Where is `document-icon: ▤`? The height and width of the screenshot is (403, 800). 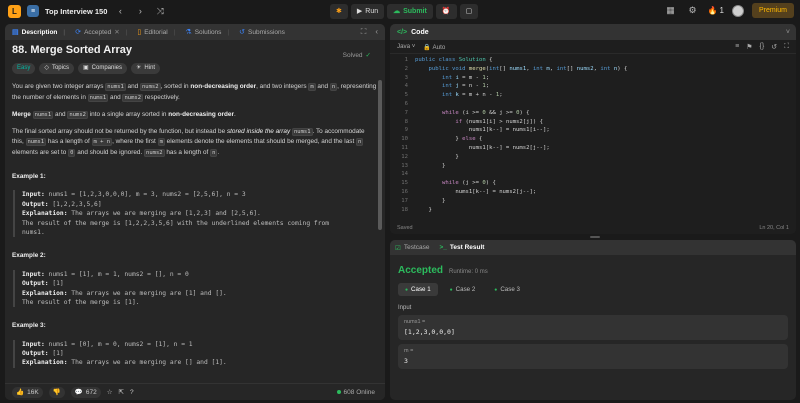
document-icon: ▤ is located at coordinates (15, 32).